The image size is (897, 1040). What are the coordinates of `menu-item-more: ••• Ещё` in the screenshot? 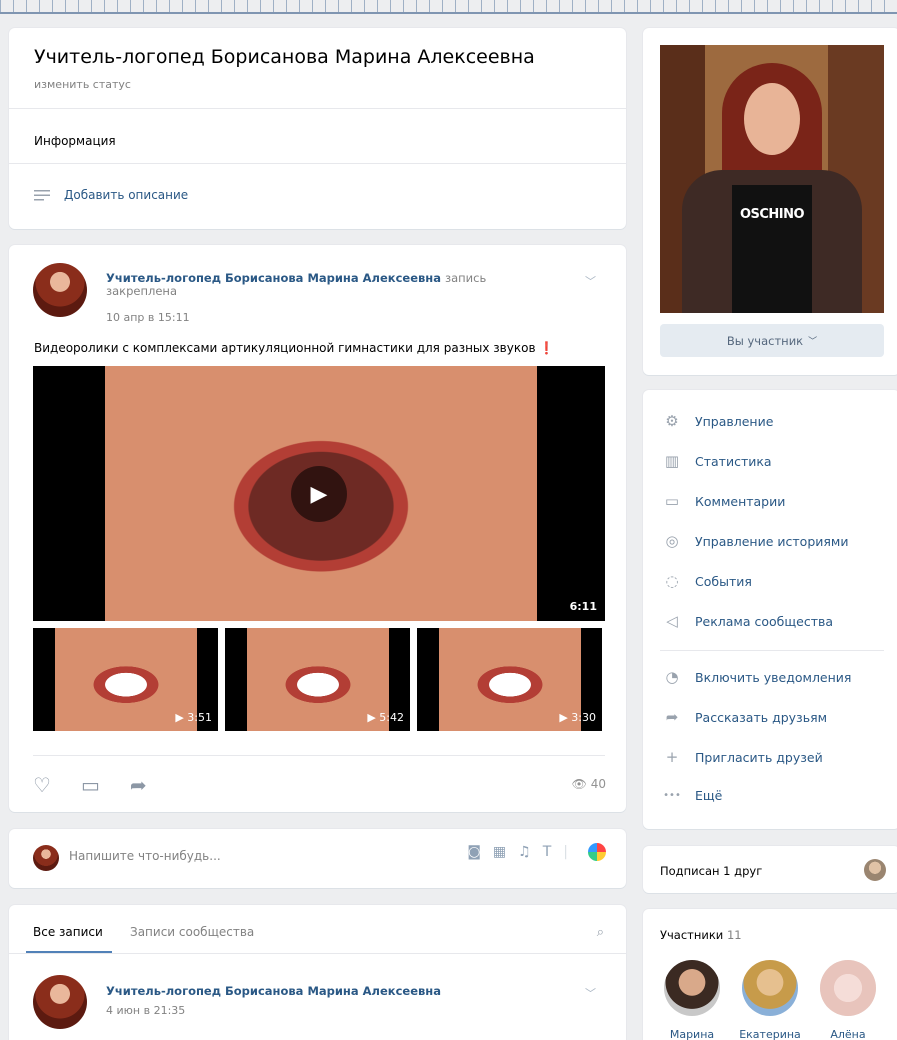 It's located at (692, 795).